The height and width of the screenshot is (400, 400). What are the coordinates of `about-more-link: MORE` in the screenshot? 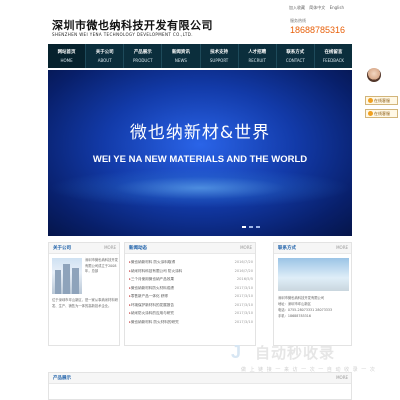 It's located at (110, 247).